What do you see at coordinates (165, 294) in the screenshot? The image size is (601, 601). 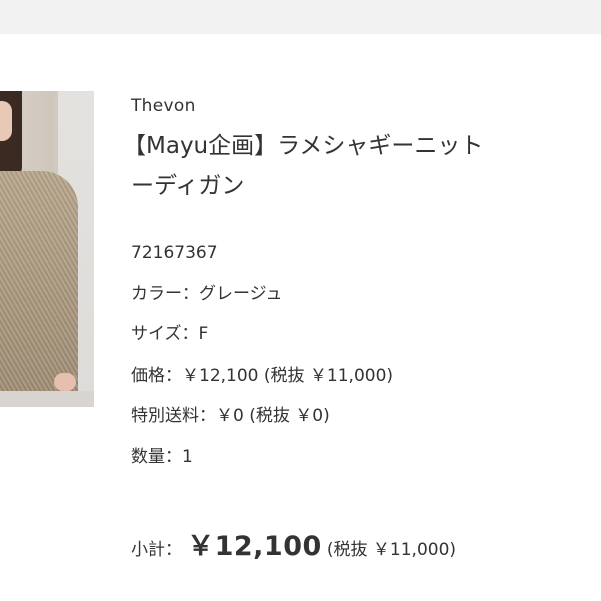 I see `color-label: カラー：` at bounding box center [165, 294].